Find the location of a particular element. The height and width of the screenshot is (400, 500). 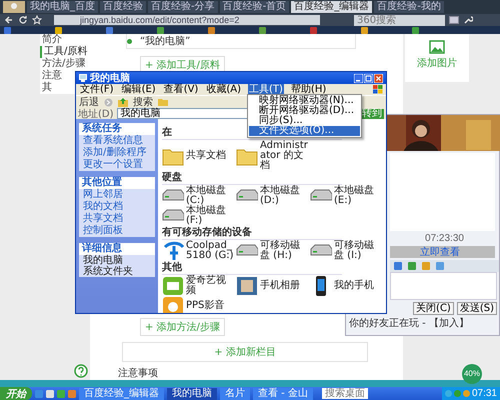

taskbar-button: 查看 - 金山 is located at coordinates (283, 394).